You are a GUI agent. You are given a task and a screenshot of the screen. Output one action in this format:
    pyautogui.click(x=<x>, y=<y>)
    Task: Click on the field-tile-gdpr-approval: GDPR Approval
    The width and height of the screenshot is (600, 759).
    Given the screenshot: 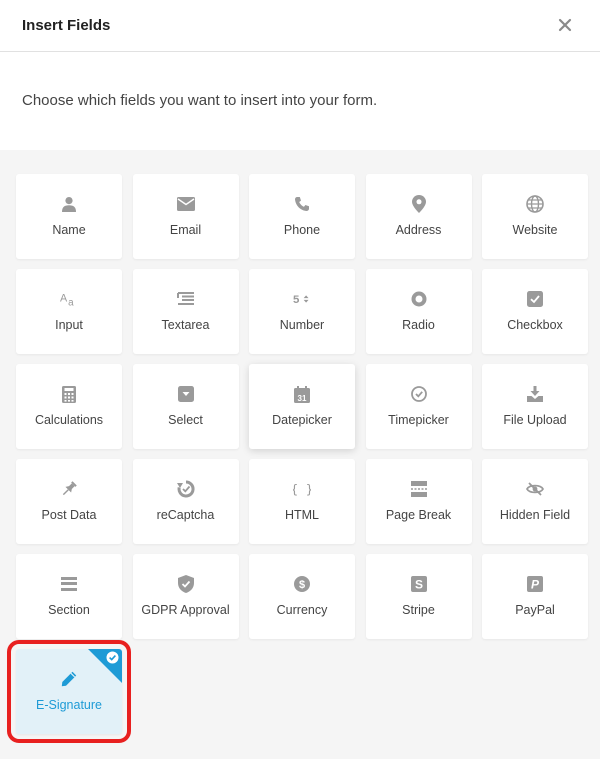 What is the action you would take?
    pyautogui.click(x=185, y=596)
    